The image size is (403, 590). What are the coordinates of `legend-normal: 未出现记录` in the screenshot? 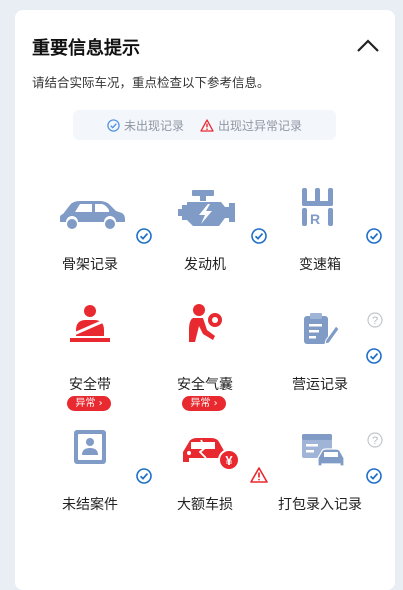 It's located at (145, 125).